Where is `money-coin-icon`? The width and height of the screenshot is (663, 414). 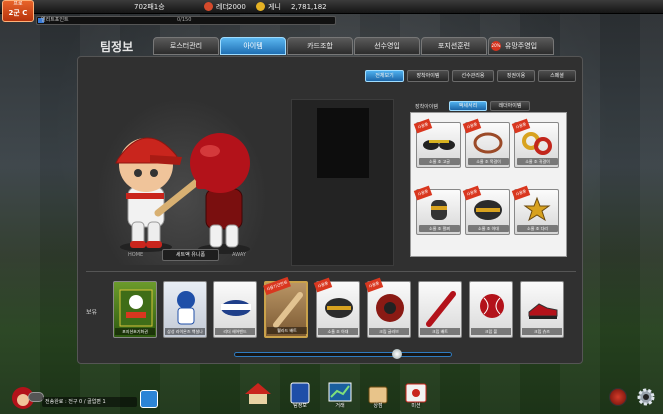
money-coin-icon is located at coordinates (260, 6).